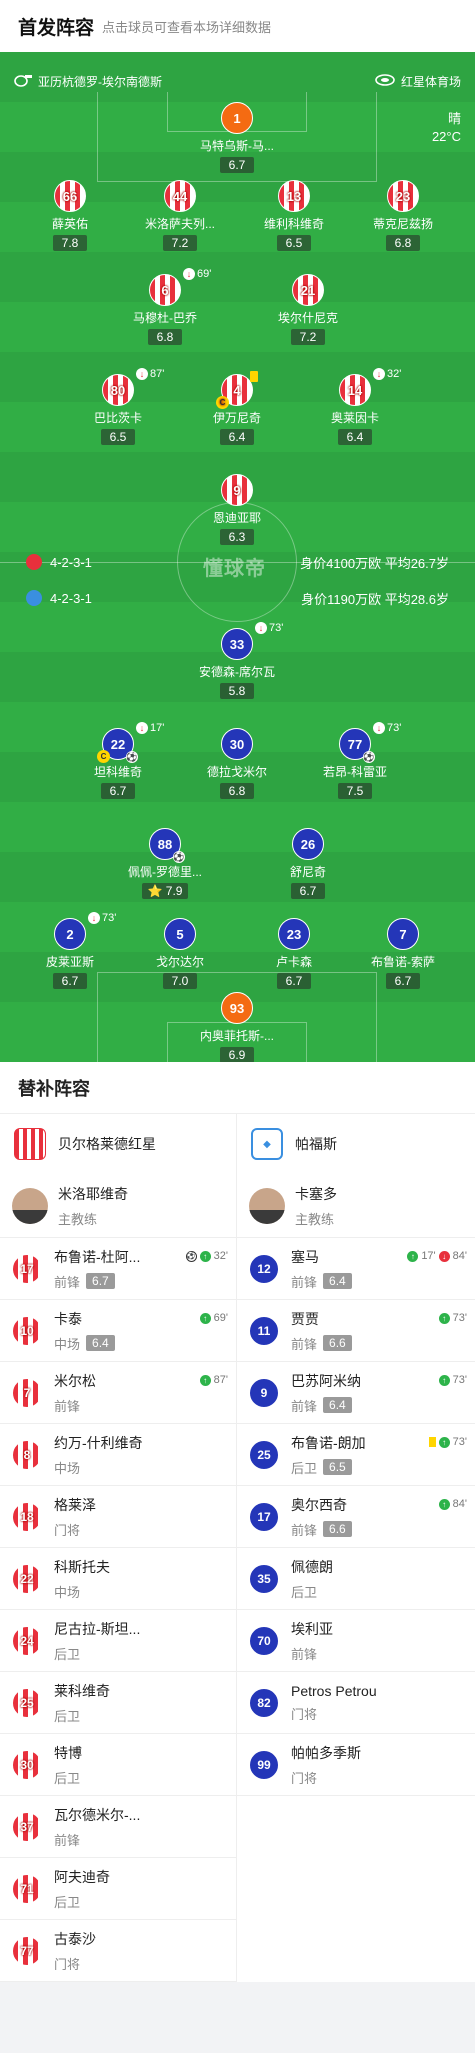 The width and height of the screenshot is (475, 2053). Describe the element at coordinates (118, 407) in the screenshot. I see `player-home: 80 ↓ 87' 巴比茨卡 6.5` at that location.